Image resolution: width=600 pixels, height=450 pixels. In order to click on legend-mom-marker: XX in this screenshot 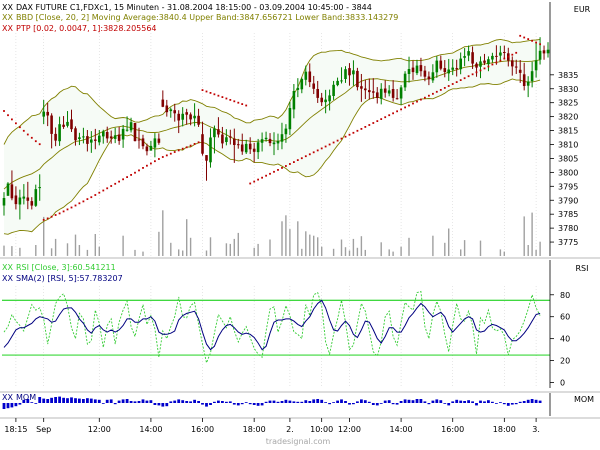, I will do `click(7, 397)`.